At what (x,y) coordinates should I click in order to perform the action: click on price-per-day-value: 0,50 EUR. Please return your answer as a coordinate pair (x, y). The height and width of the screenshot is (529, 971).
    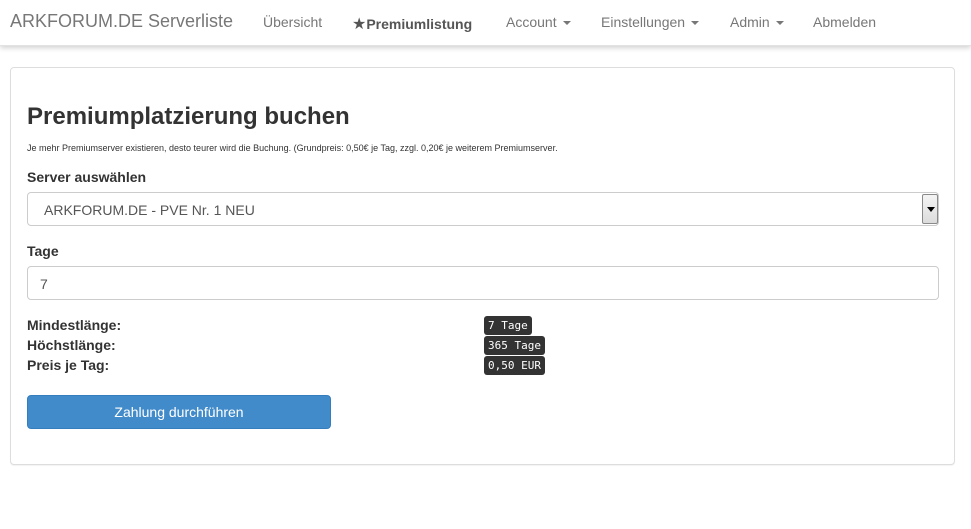
    Looking at the image, I should click on (514, 365).